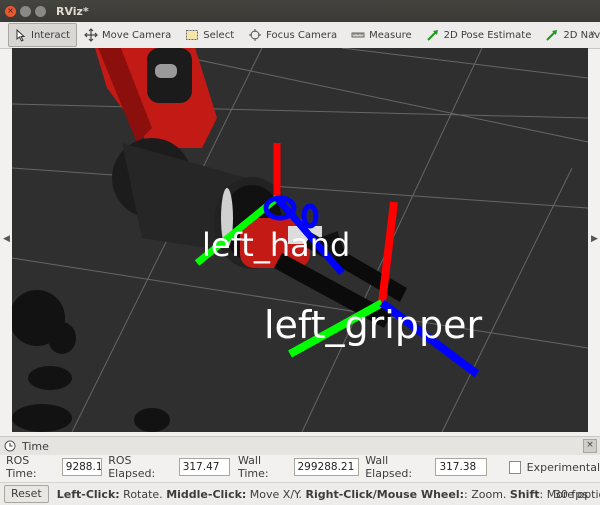 The image size is (600, 505). Describe the element at coordinates (154, 98) in the screenshot. I see `robot-arm-upper` at that location.